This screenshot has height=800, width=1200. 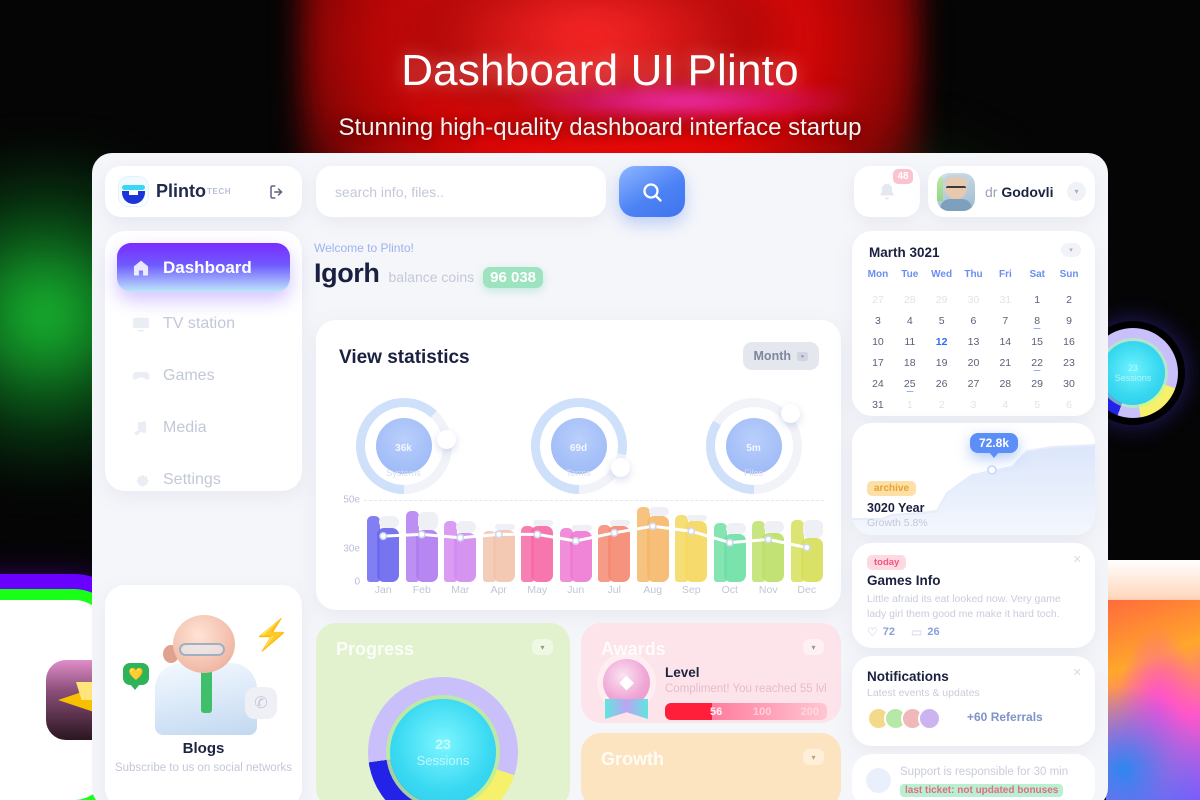 What do you see at coordinates (780, 356) in the screenshot?
I see `period-selector: Month` at bounding box center [780, 356].